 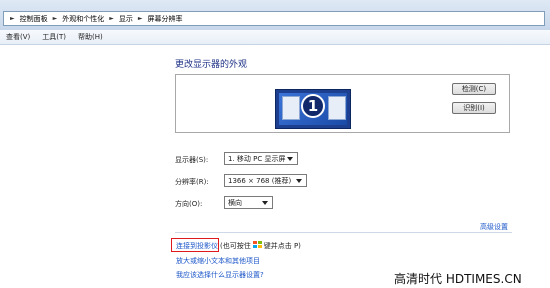 I want to click on resolution-label: 分辨率(R):, so click(x=192, y=182).